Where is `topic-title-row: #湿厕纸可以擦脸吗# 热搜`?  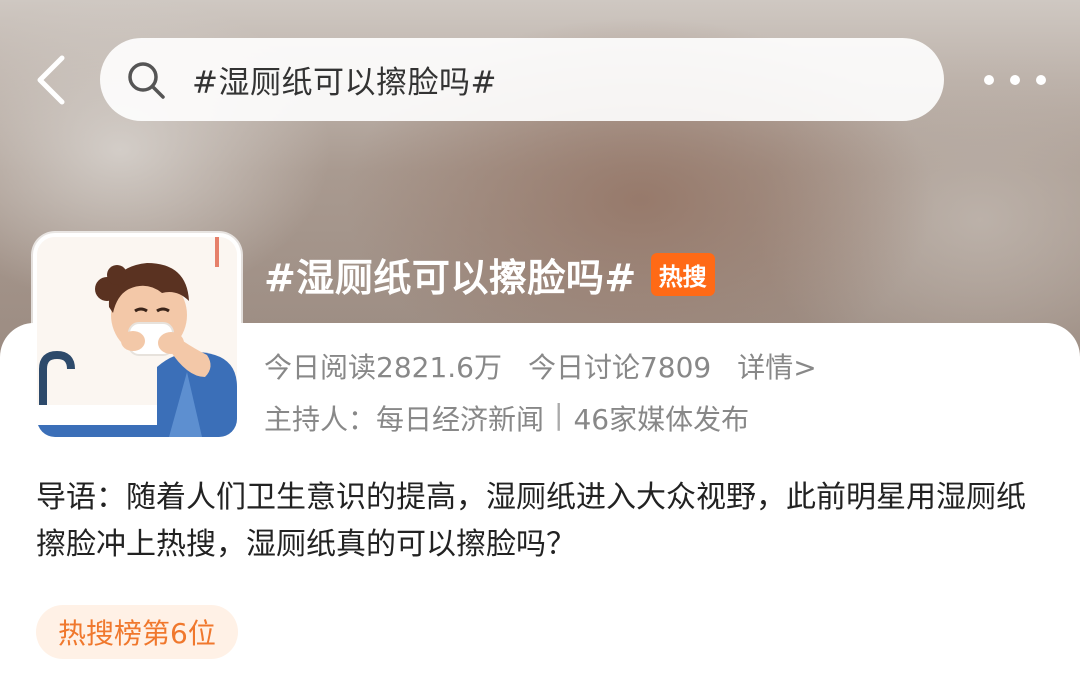 topic-title-row: #湿厕纸可以擦脸吗# 热搜 is located at coordinates (489, 274).